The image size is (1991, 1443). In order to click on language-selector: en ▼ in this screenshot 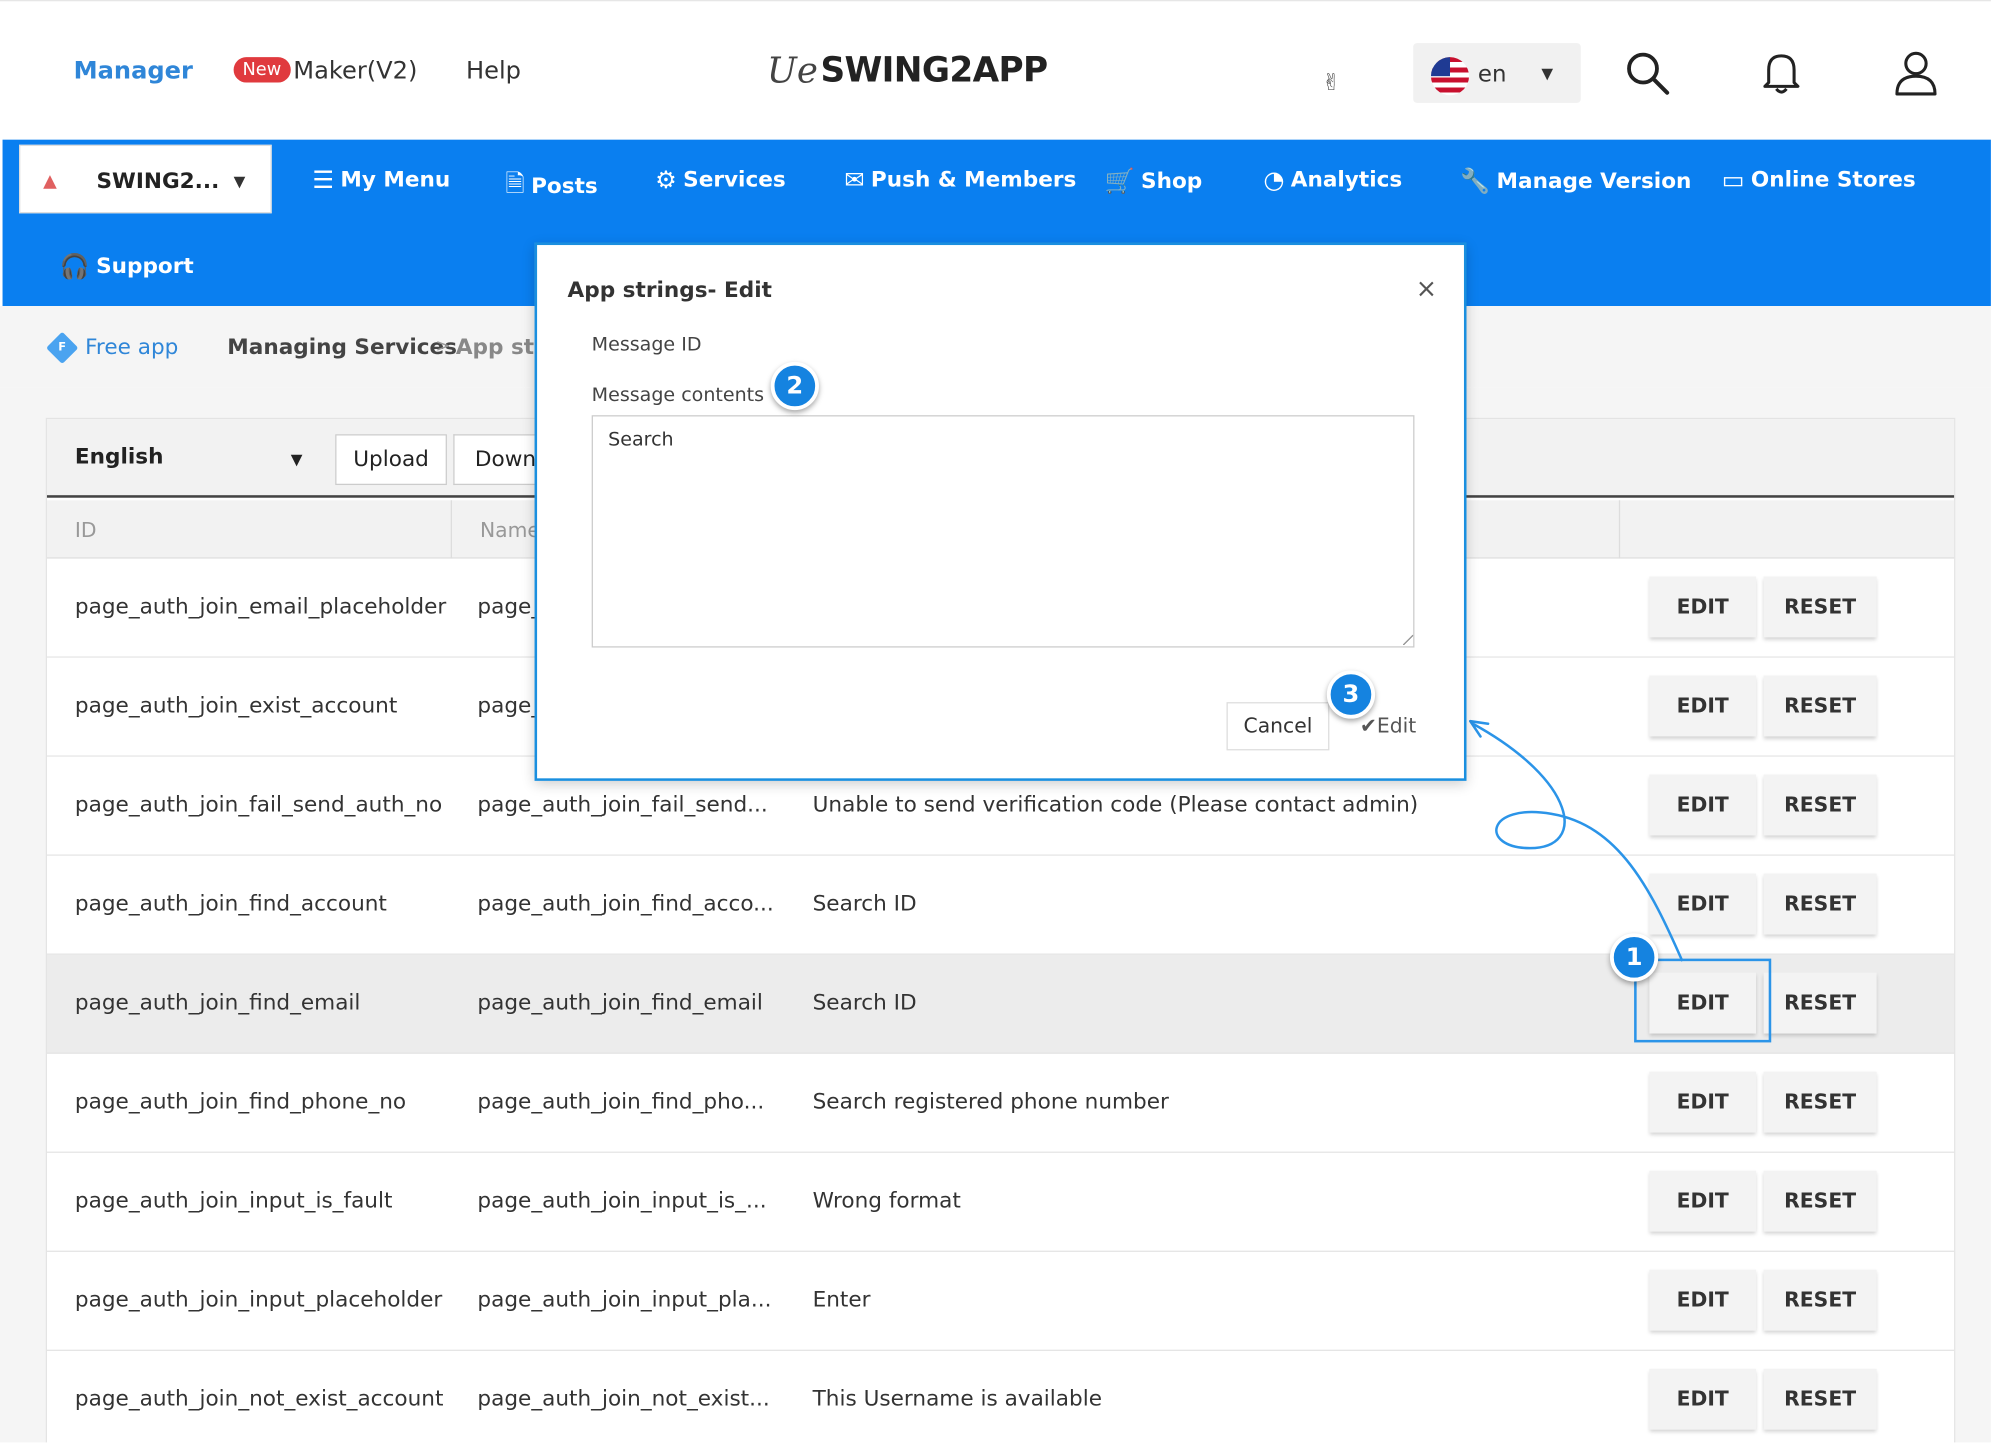, I will do `click(1497, 73)`.